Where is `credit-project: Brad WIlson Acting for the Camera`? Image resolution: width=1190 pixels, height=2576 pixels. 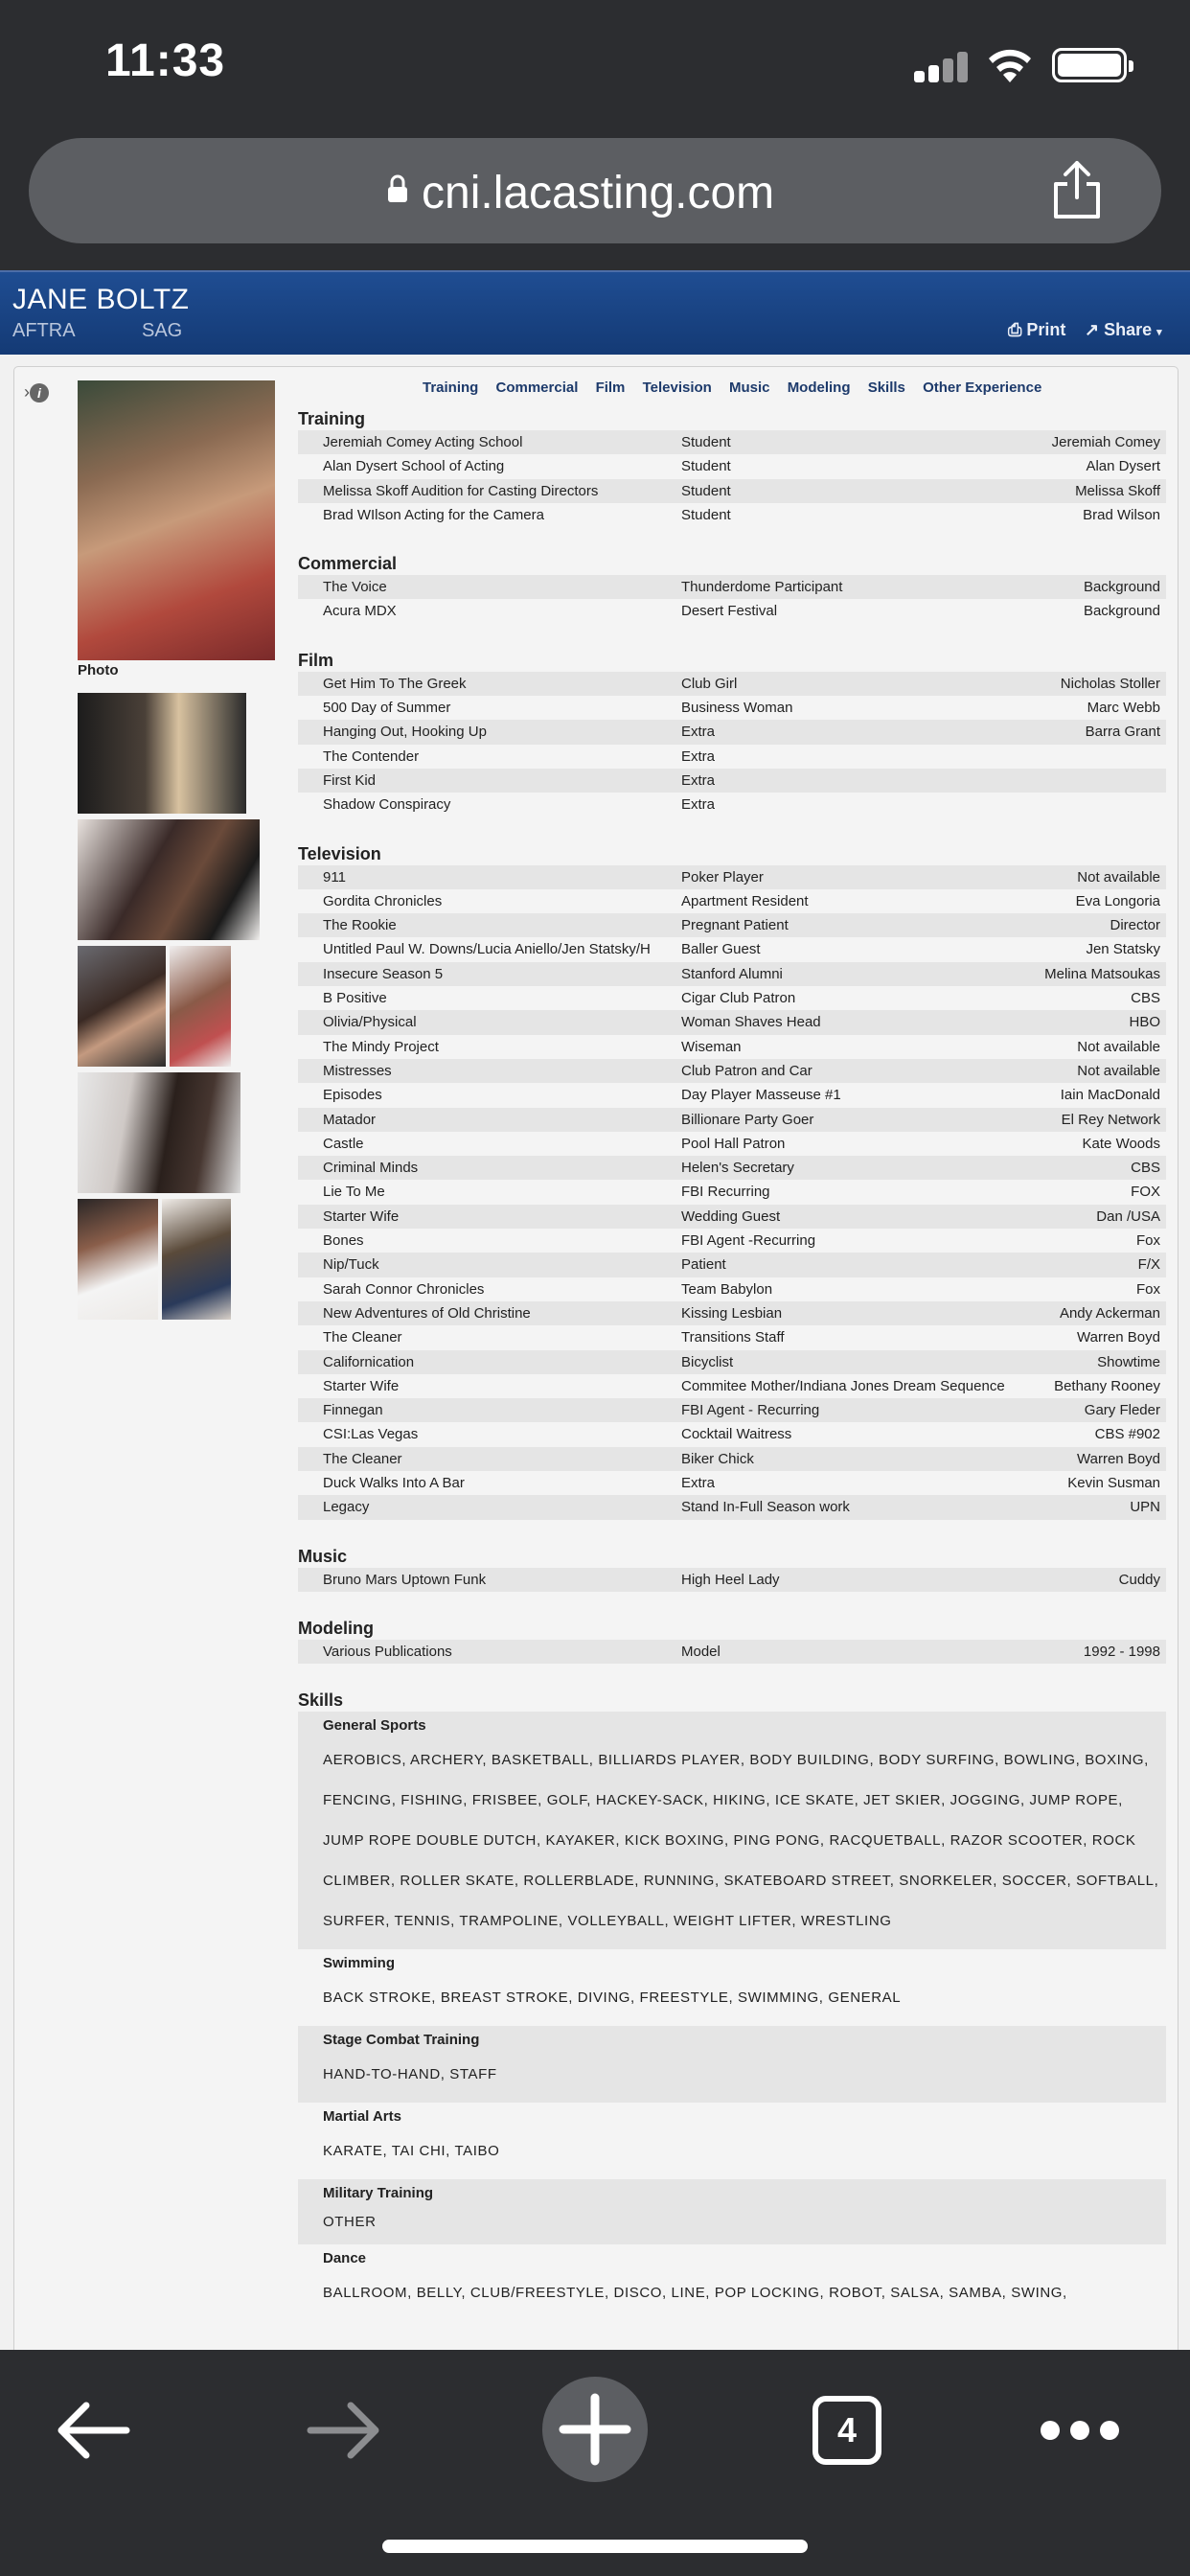
credit-project: Brad WIlson Acting for the Camera is located at coordinates (434, 514).